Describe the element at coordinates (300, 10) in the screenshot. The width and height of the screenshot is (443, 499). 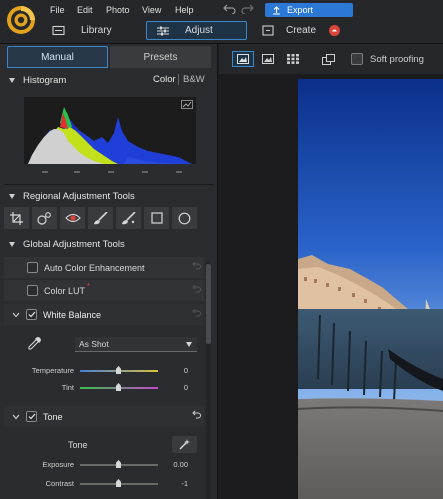
I see `export-label: Export` at that location.